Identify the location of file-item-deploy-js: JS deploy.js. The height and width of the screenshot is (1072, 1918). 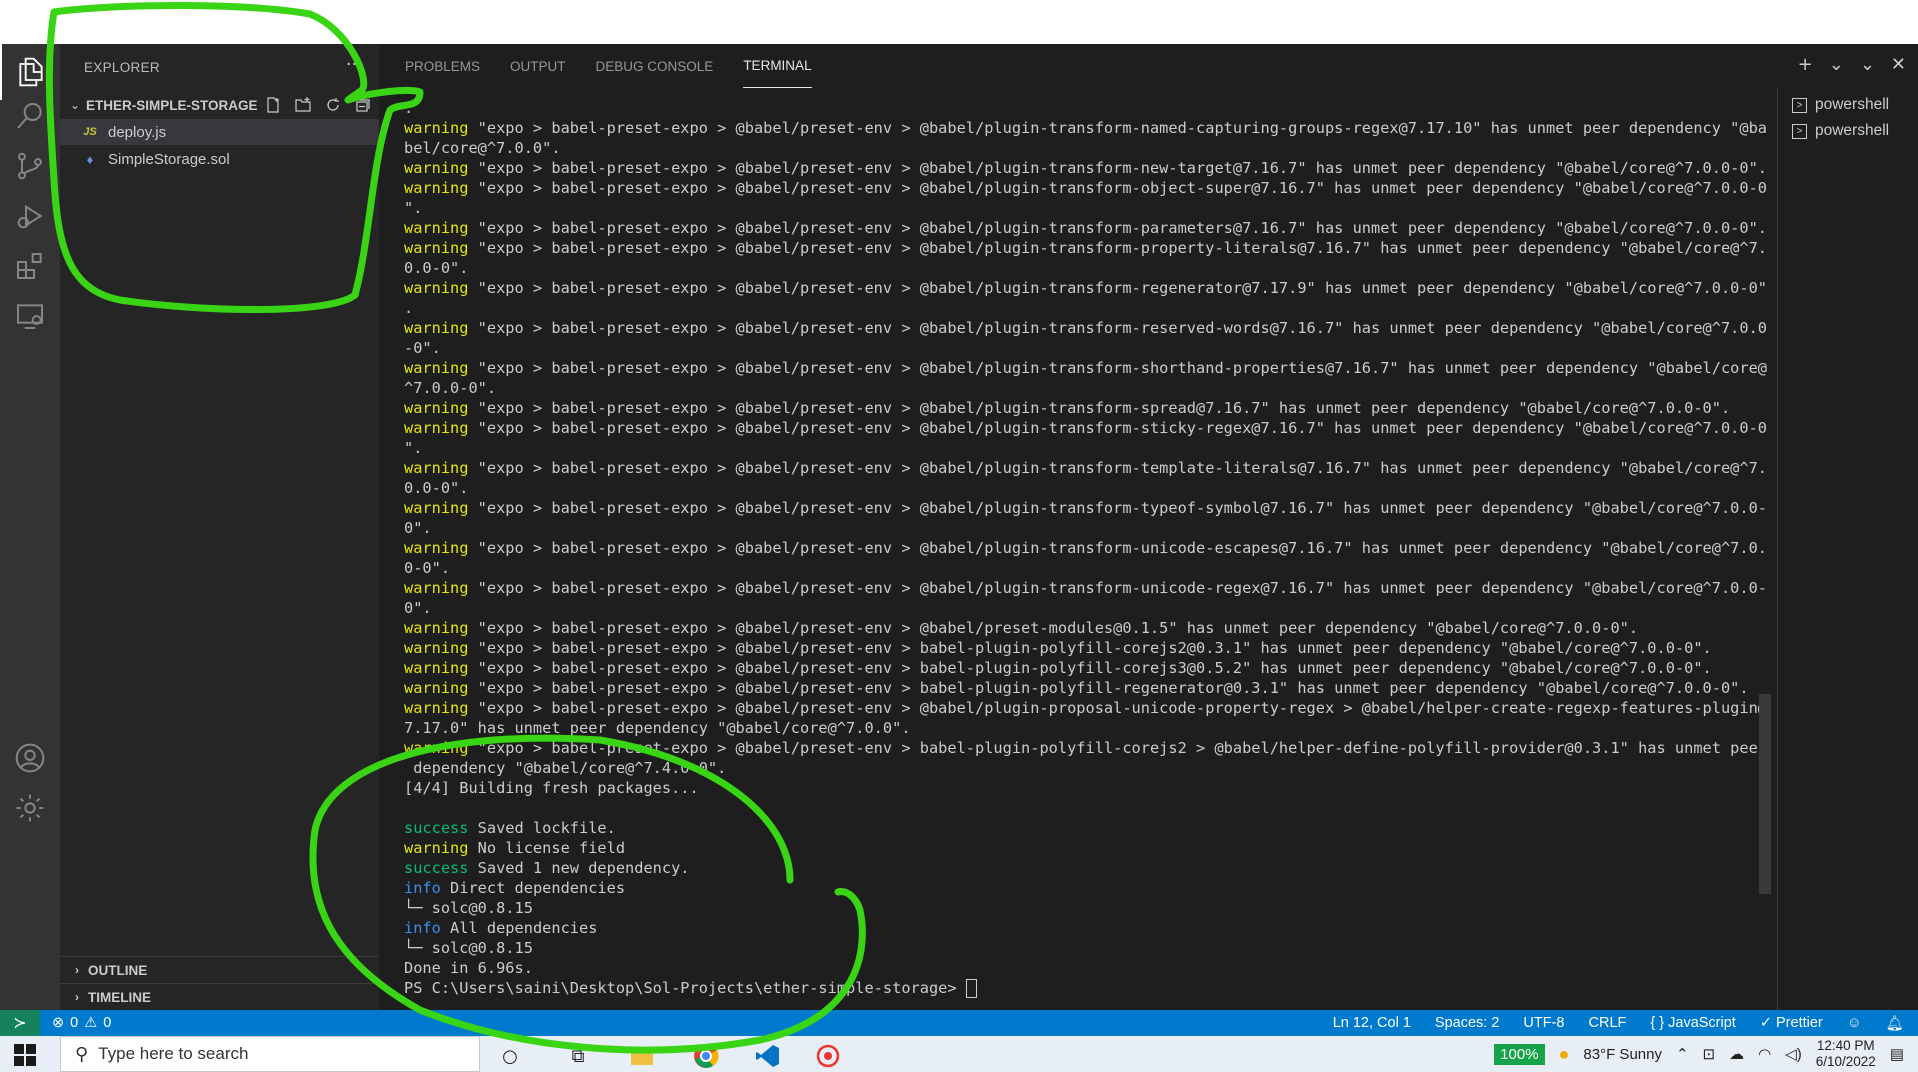
(219, 132).